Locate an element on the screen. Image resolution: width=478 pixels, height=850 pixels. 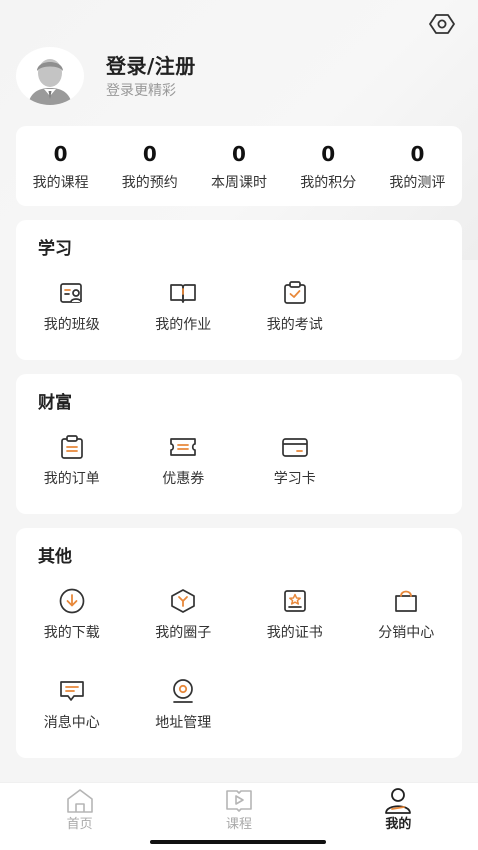
menu-label: 消息中心 is located at coordinates (71, 723).